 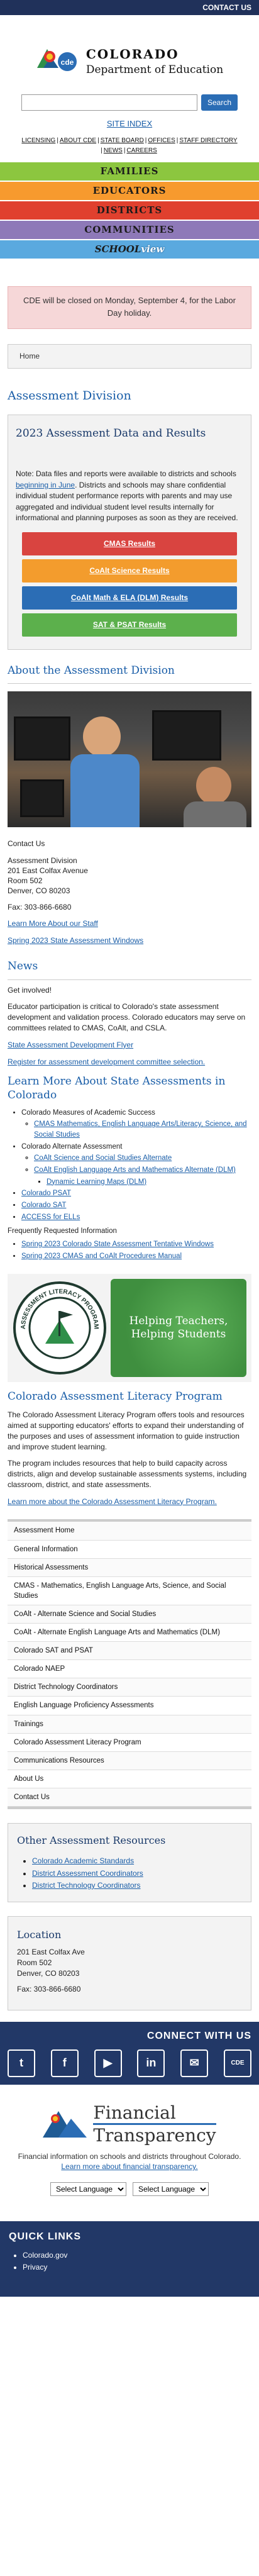 I want to click on util-link-news: NEWS, so click(x=113, y=150).